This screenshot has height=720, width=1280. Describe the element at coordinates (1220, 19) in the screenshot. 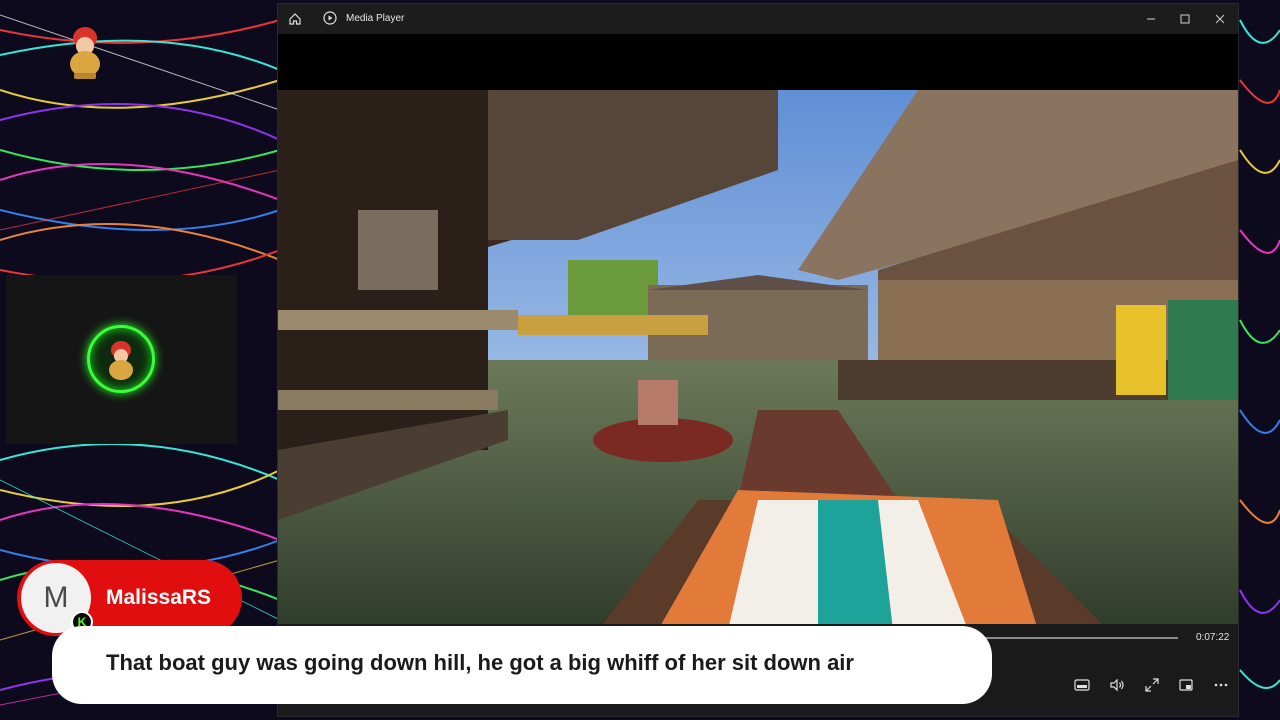

I see `close-icon` at that location.